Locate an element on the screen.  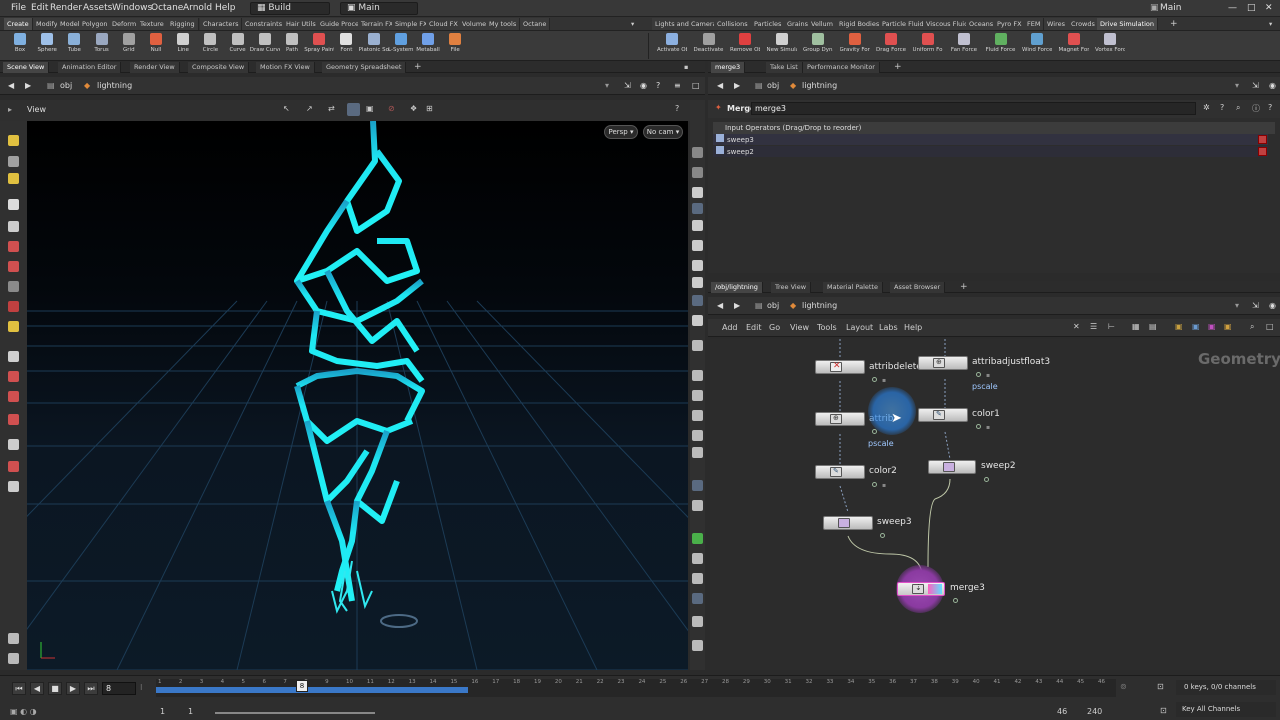
node-color2: ✎ is located at coordinates (840, 472).